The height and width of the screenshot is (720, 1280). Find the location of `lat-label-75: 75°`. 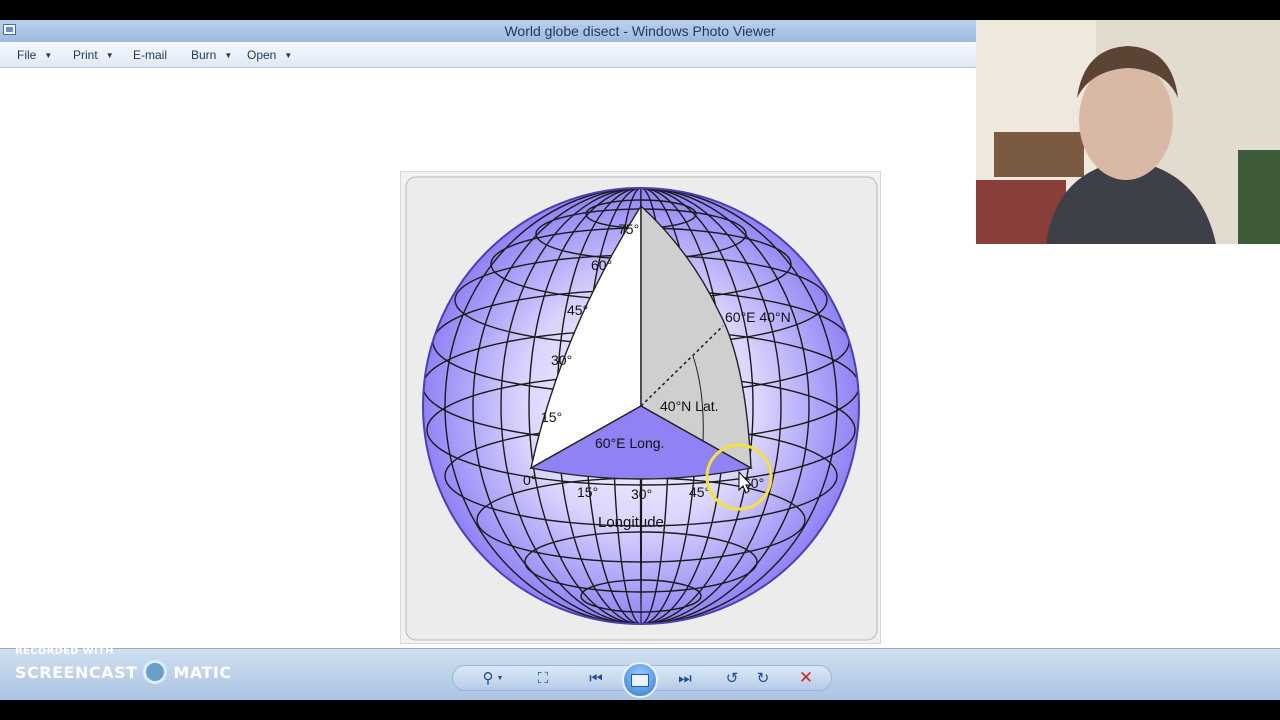

lat-label-75: 75° is located at coordinates (628, 229).